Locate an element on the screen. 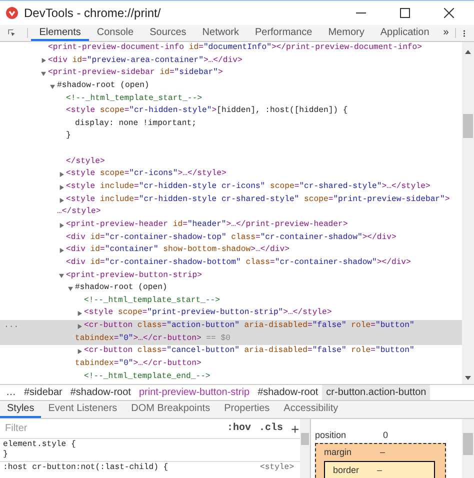 The height and width of the screenshot is (478, 474). code-line: <div id="cr-container-shadow-top" class="cr-container-shadow"></div> is located at coordinates (231, 238).